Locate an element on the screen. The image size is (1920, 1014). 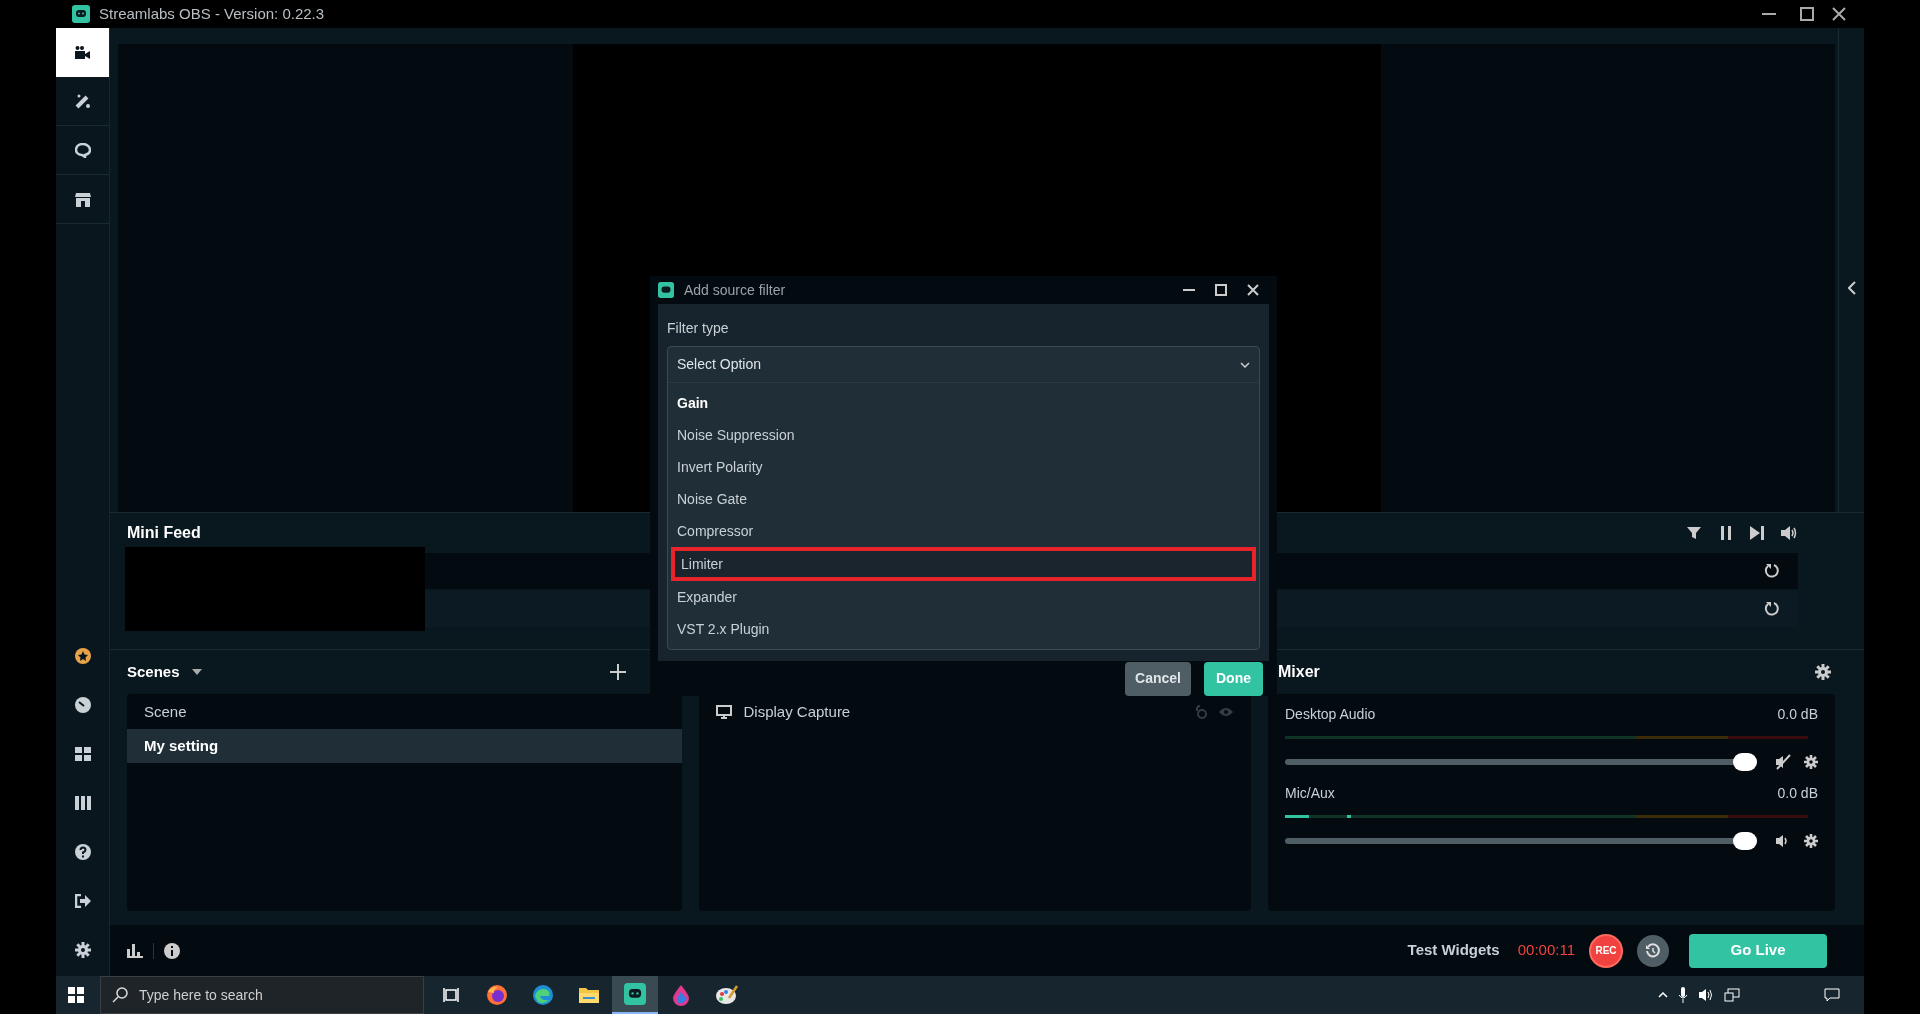
search-field: Type here to search is located at coordinates (262, 995).